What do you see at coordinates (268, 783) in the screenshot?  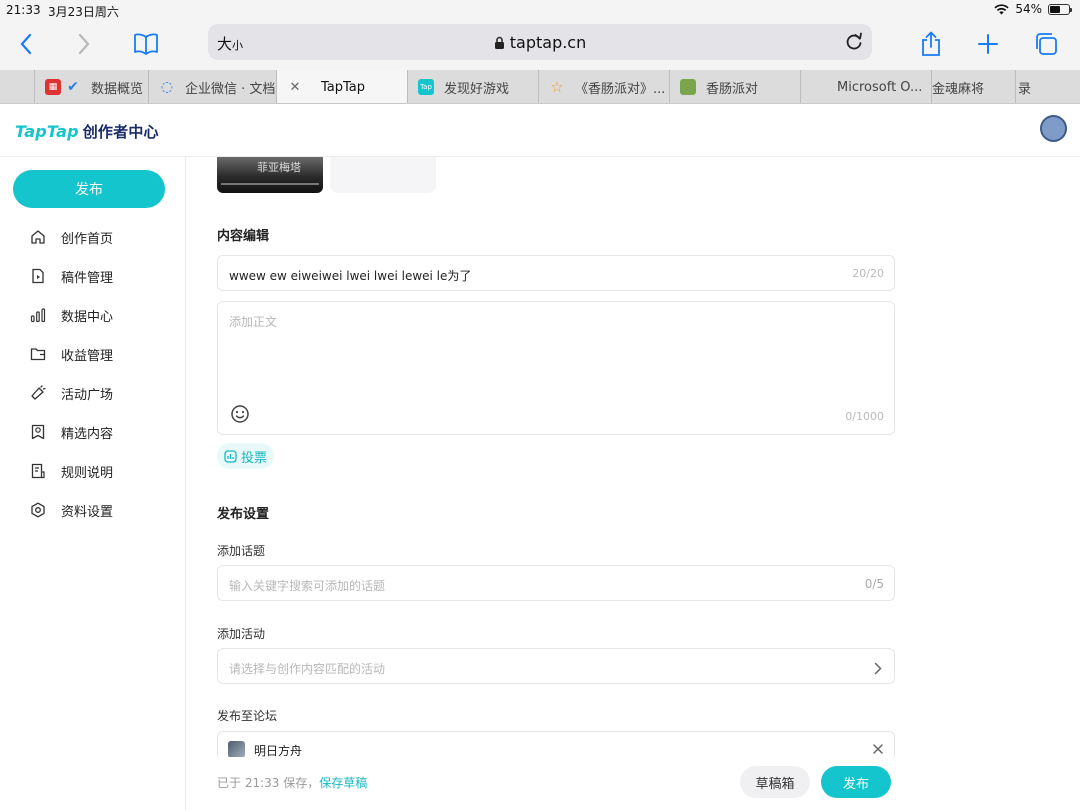 I see `saved-text: 已于 21:33 保存，` at bounding box center [268, 783].